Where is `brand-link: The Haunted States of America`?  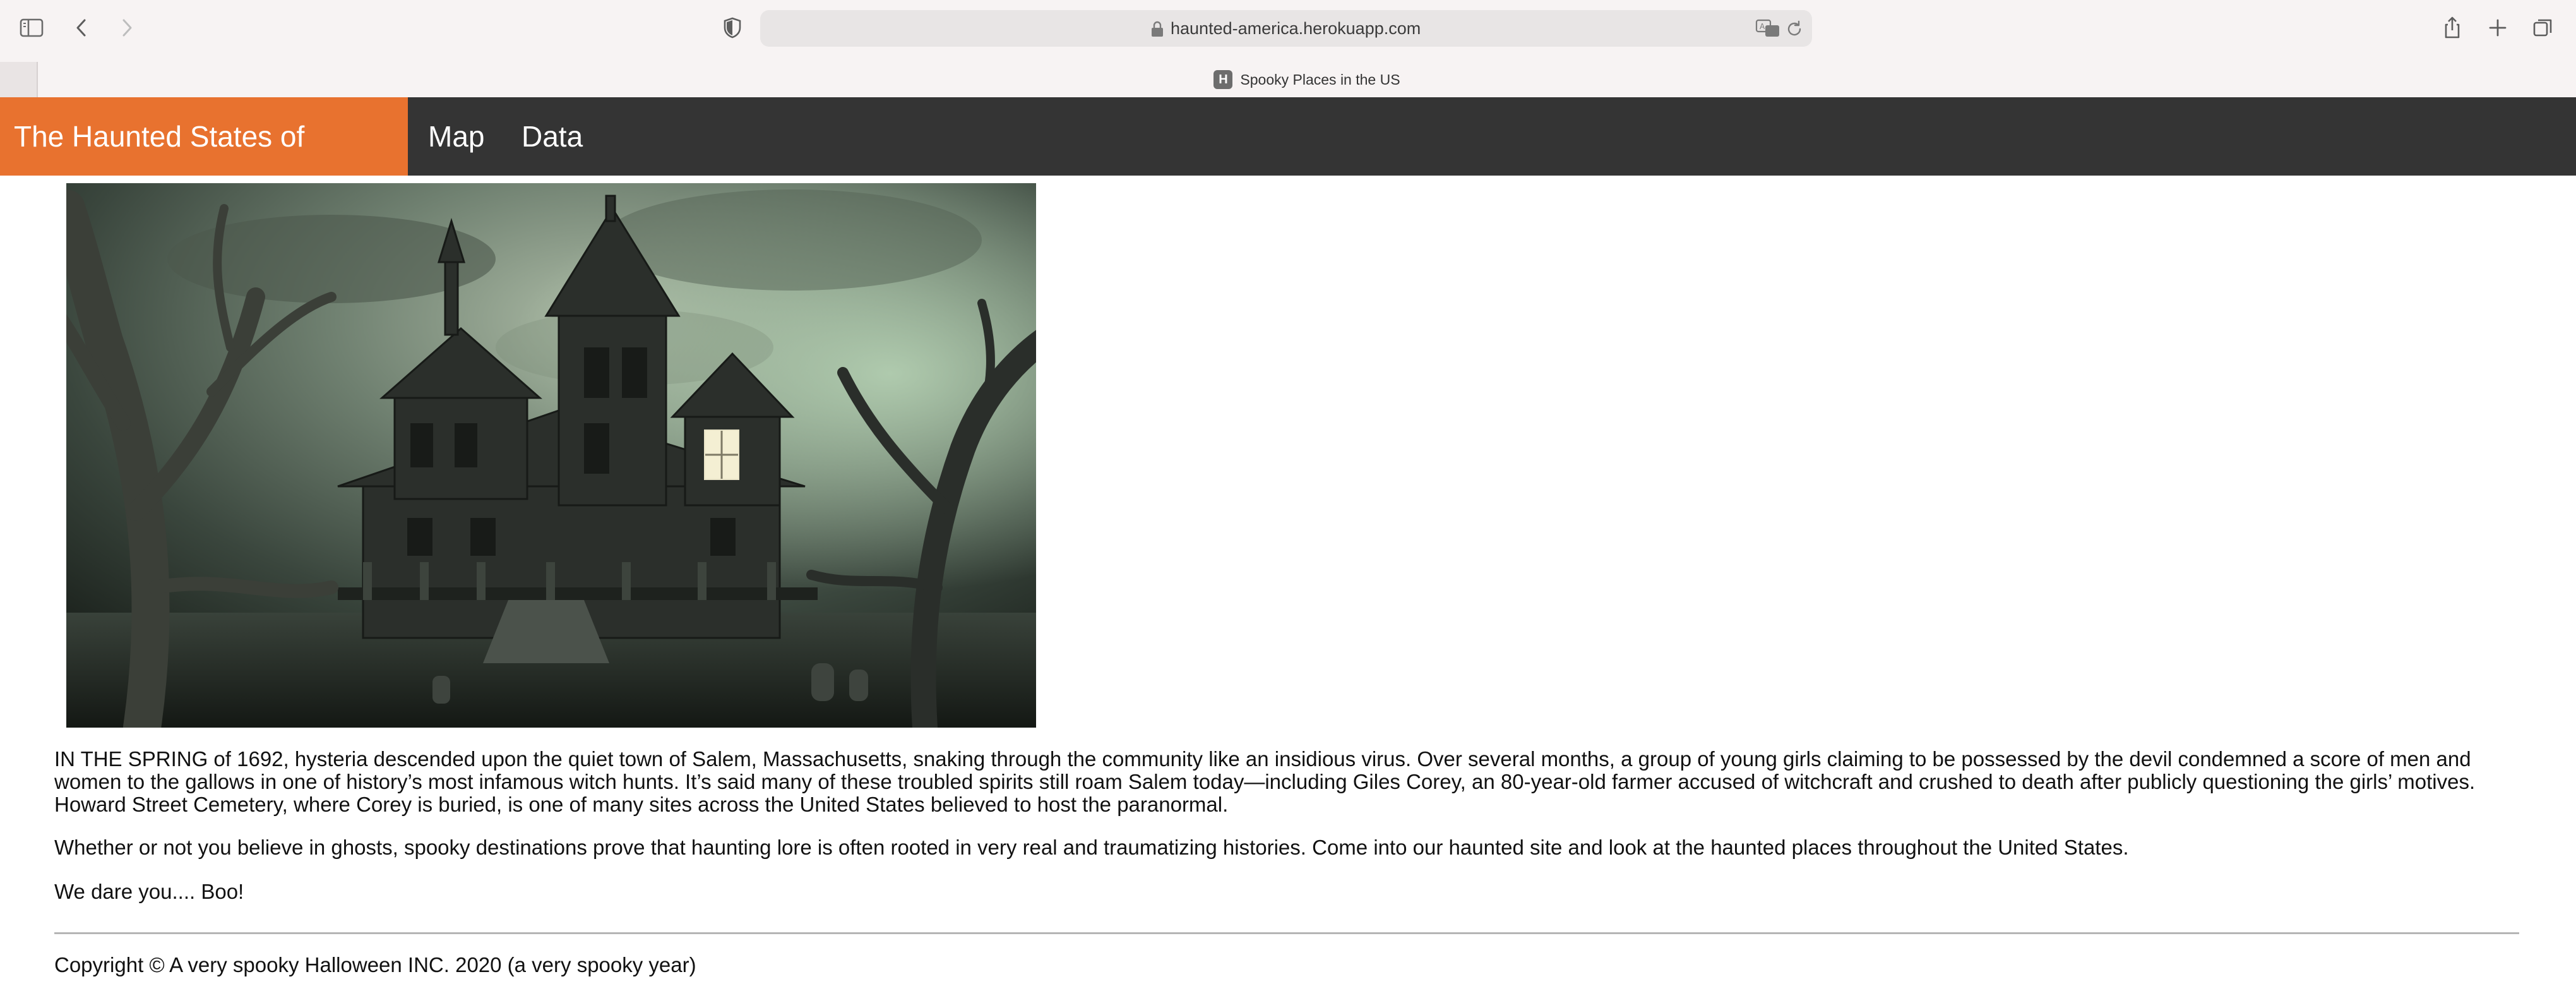
brand-link: The Haunted States of America is located at coordinates (204, 164).